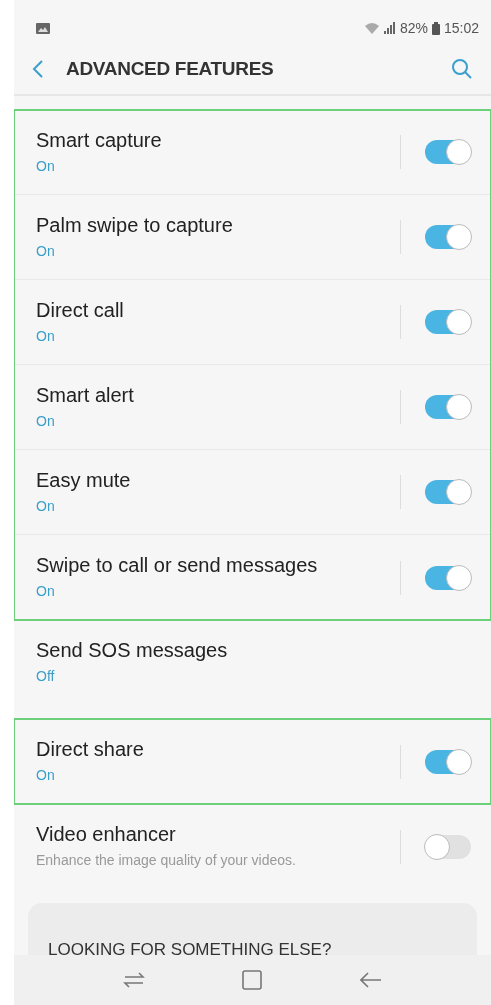  What do you see at coordinates (462, 69) in the screenshot?
I see `search-icon` at bounding box center [462, 69].